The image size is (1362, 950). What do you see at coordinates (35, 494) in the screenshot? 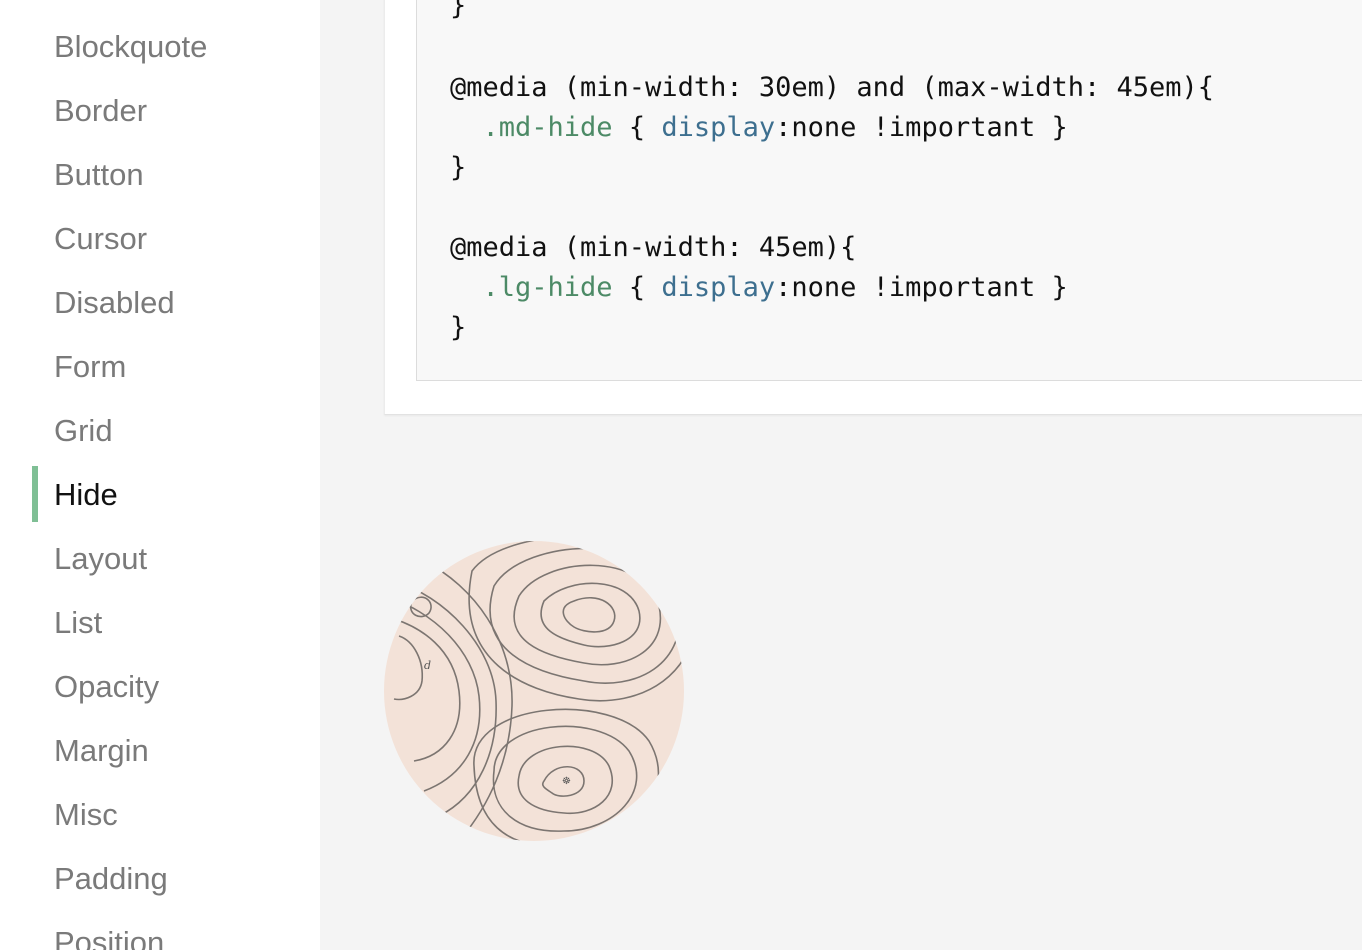
I see `active-indicator` at bounding box center [35, 494].